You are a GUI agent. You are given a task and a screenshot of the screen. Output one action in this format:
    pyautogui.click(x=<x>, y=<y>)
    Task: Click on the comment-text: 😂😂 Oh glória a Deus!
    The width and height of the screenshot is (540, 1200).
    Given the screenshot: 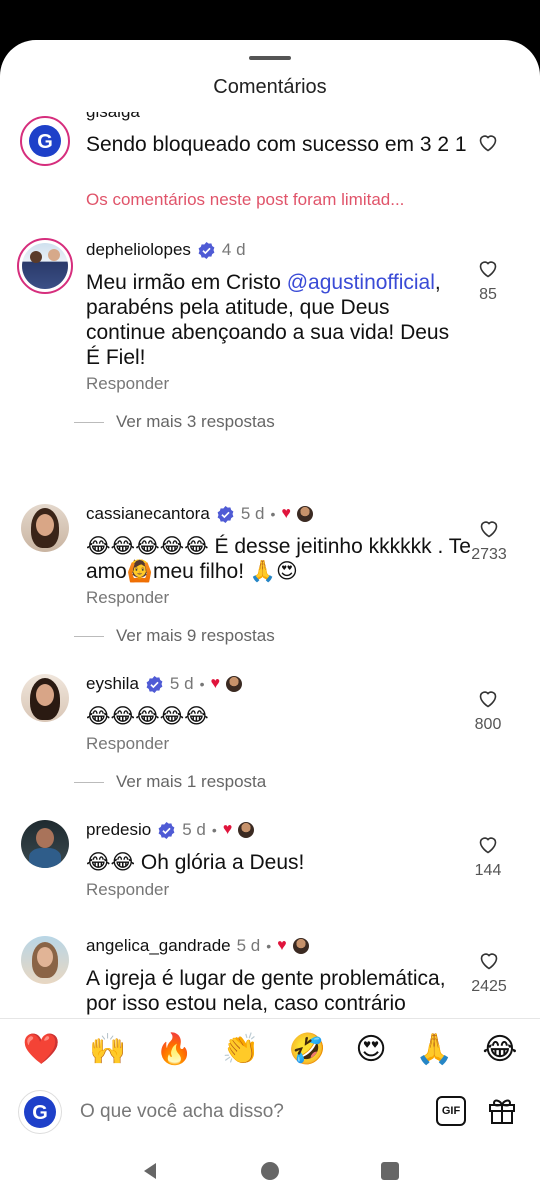 What is the action you would take?
    pyautogui.click(x=195, y=862)
    